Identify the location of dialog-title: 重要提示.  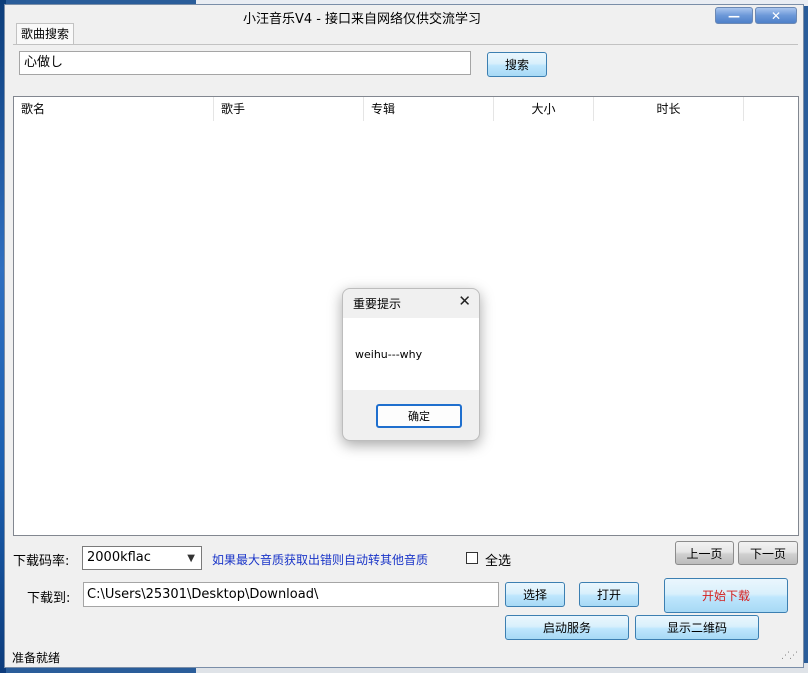
(377, 304).